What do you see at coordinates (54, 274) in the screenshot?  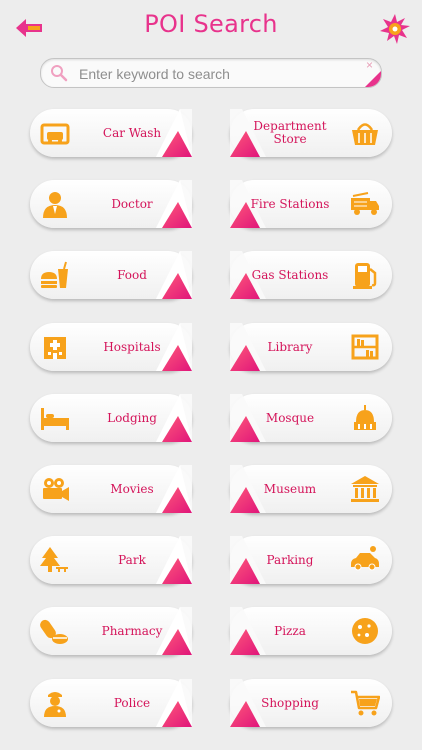 I see `burger-drink-icon` at bounding box center [54, 274].